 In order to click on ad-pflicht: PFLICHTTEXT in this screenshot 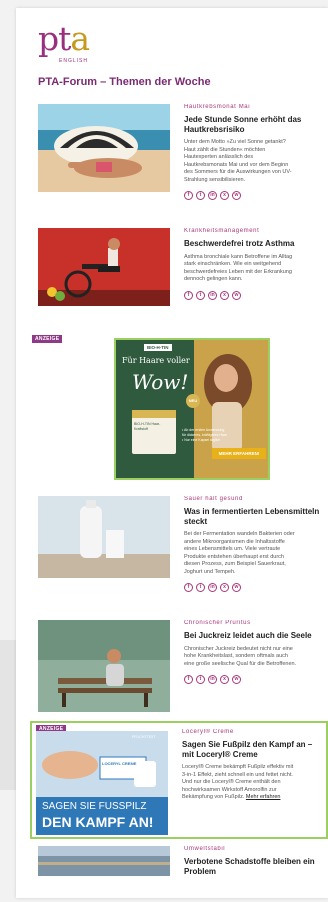, I will do `click(144, 737)`.